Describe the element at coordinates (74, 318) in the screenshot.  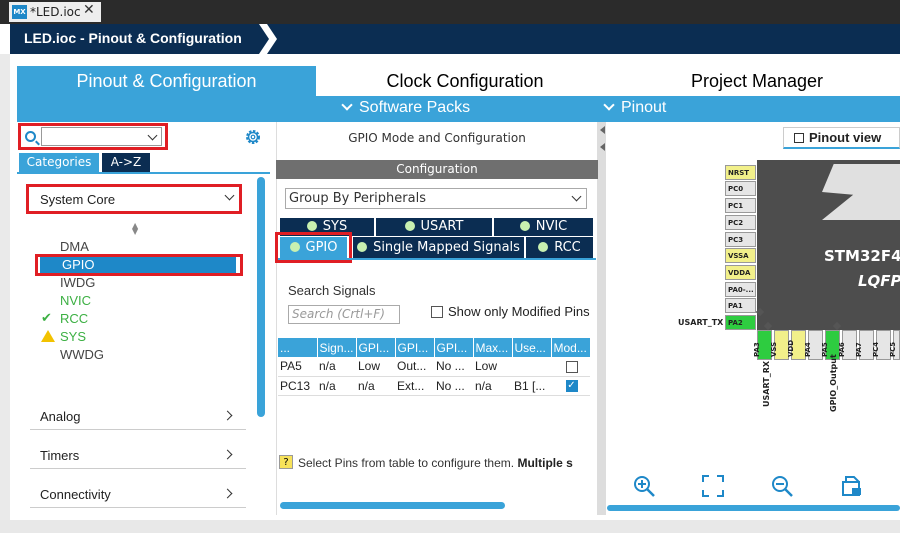
I see `periph-rcc: RCC` at that location.